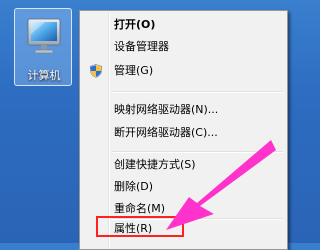 The image size is (320, 250). Describe the element at coordinates (183, 25) in the screenshot. I see `menu-item-open: 打开(O)` at that location.